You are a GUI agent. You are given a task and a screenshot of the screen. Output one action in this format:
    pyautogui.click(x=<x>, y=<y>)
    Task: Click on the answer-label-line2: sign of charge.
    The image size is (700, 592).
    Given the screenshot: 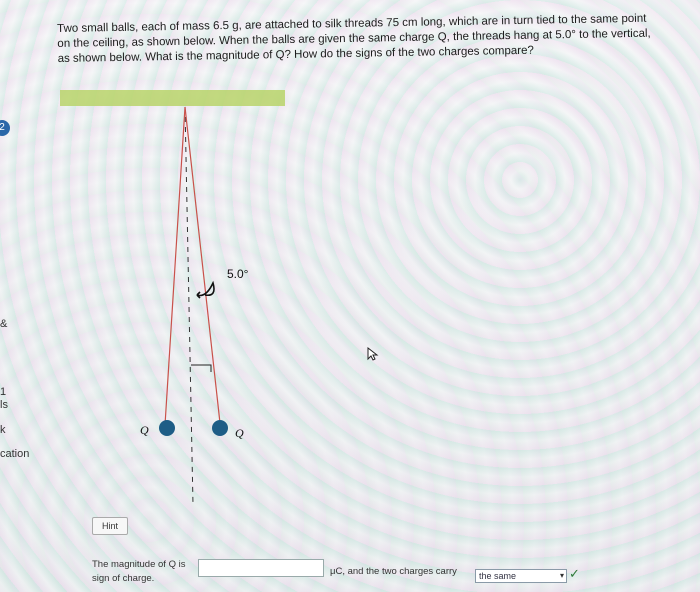 What is the action you would take?
    pyautogui.click(x=123, y=578)
    